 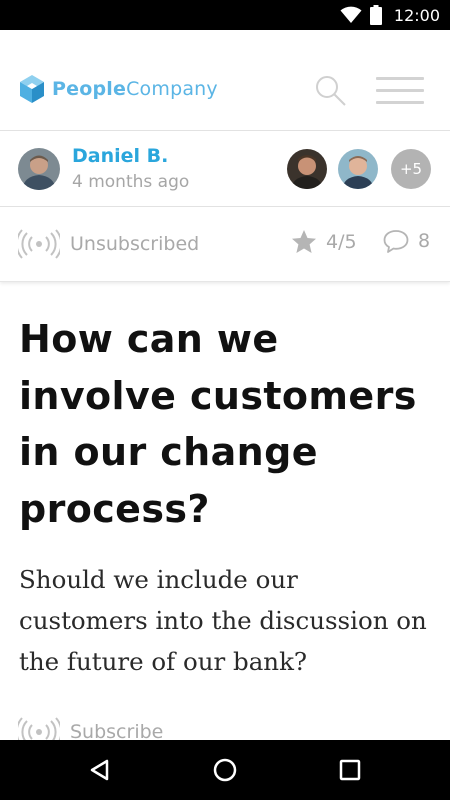 I want to click on comments-count-button: 8, so click(x=406, y=241).